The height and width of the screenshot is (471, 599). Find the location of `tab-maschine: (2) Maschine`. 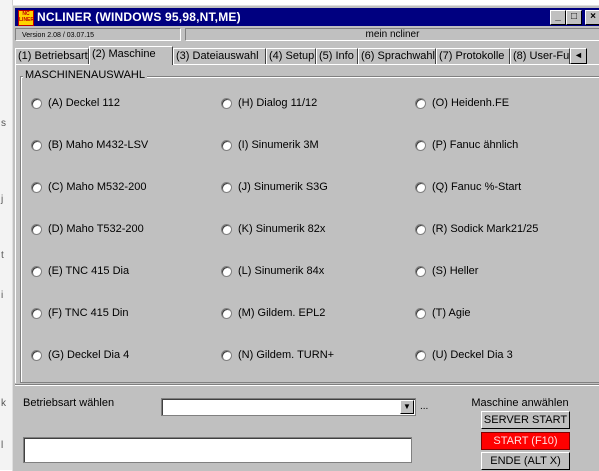

tab-maschine: (2) Maschine is located at coordinates (131, 55).